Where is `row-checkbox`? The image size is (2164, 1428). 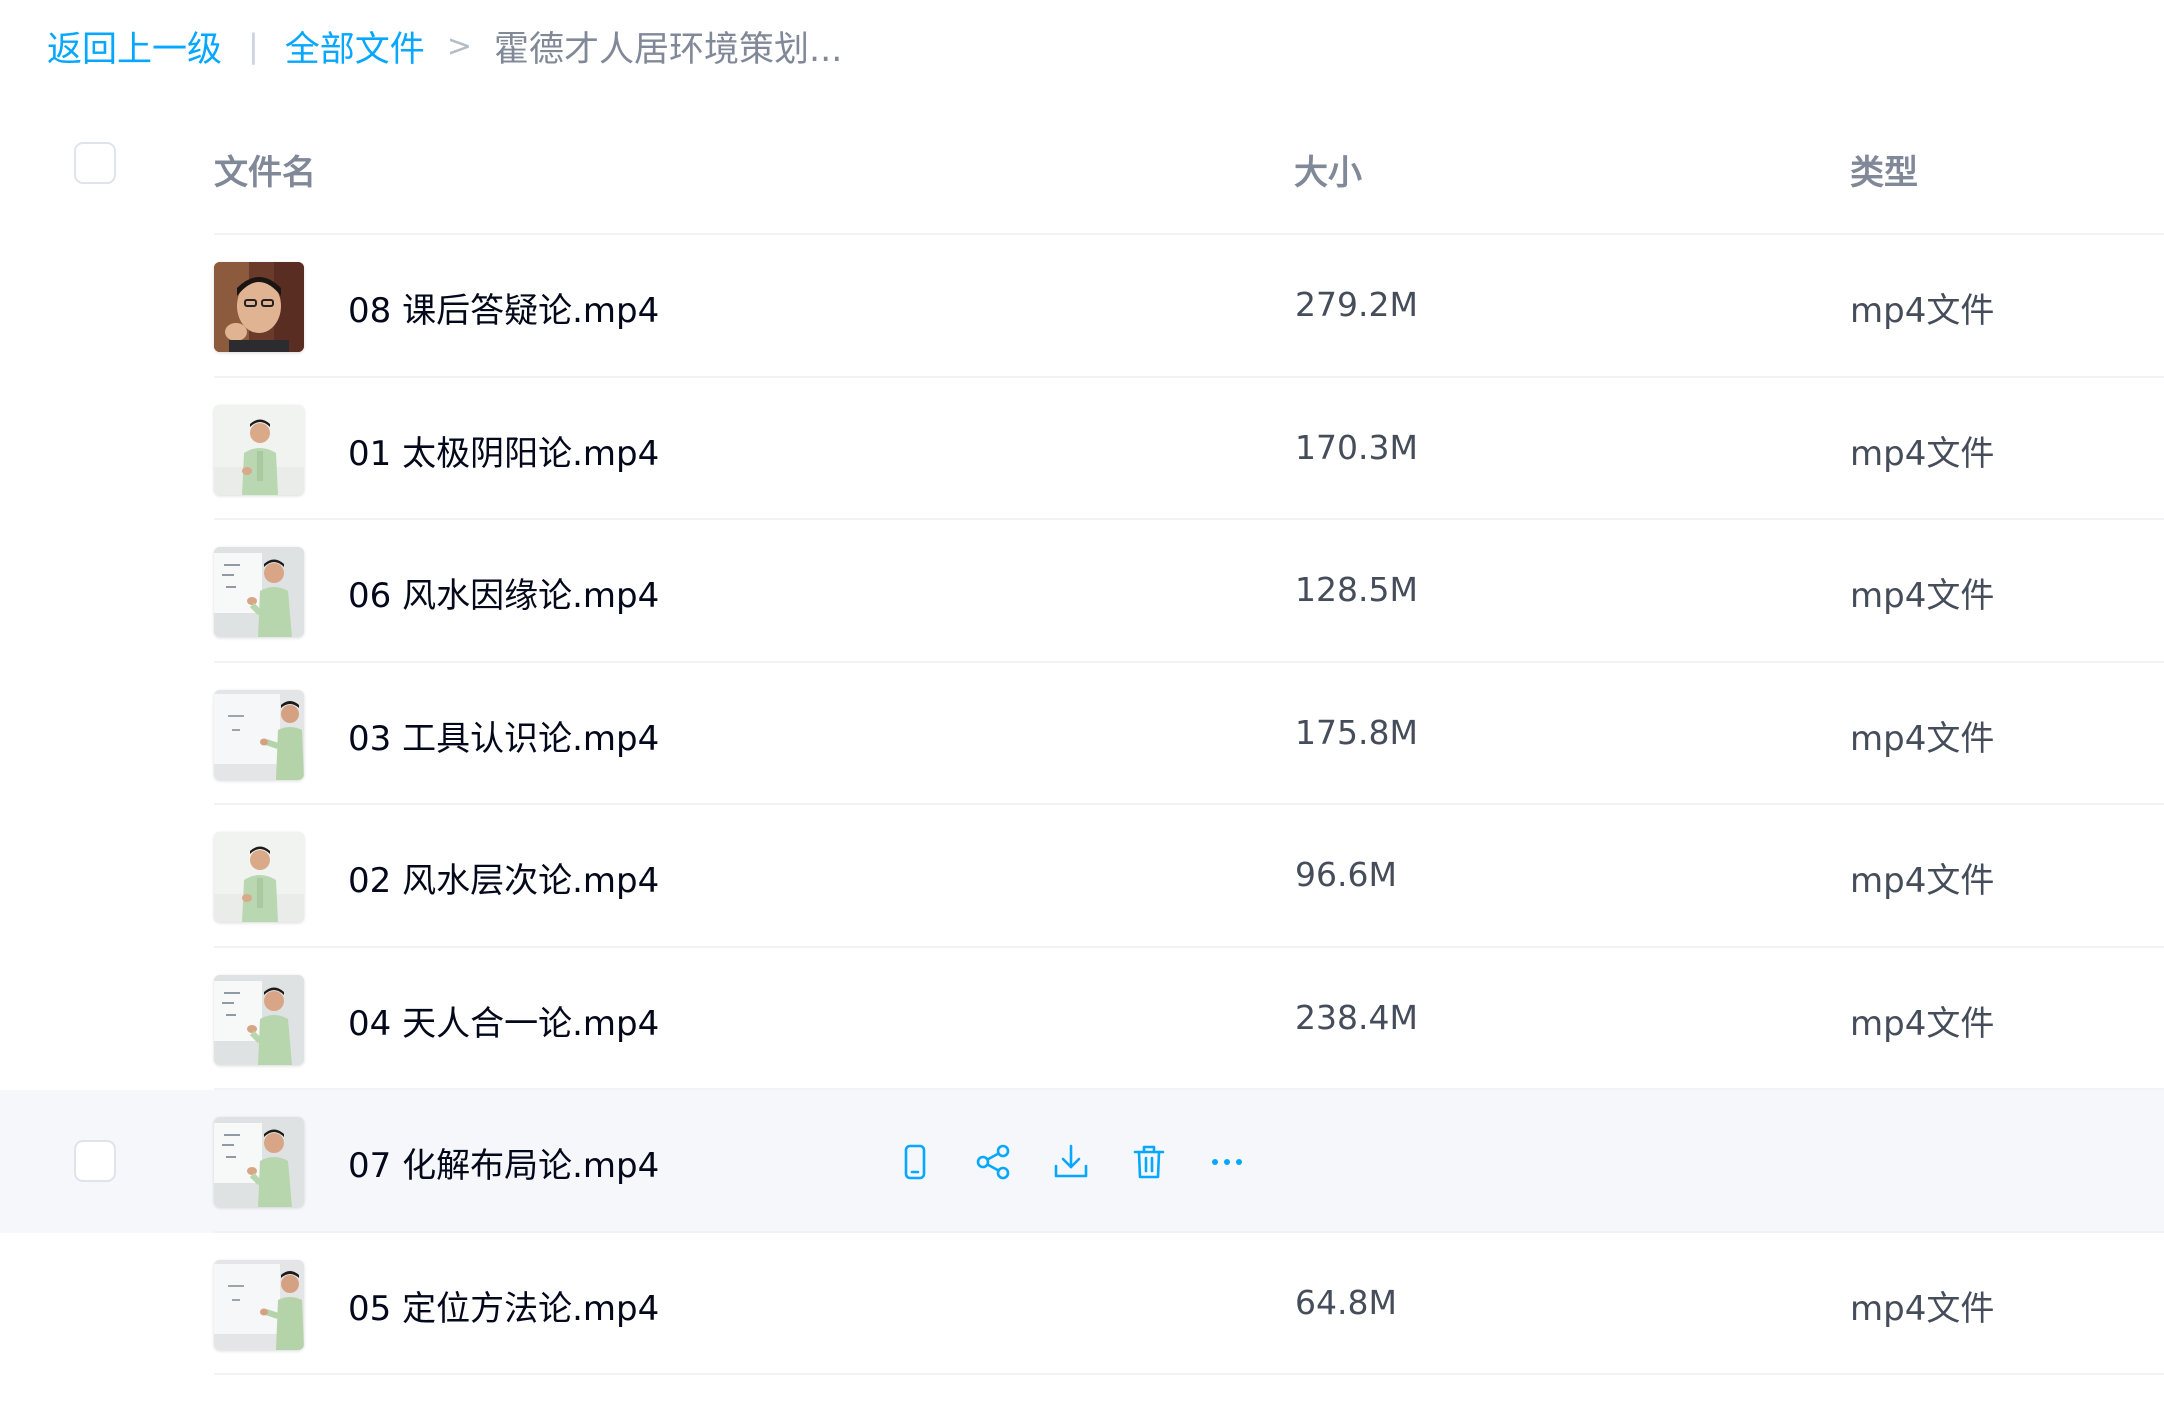 row-checkbox is located at coordinates (95, 1161).